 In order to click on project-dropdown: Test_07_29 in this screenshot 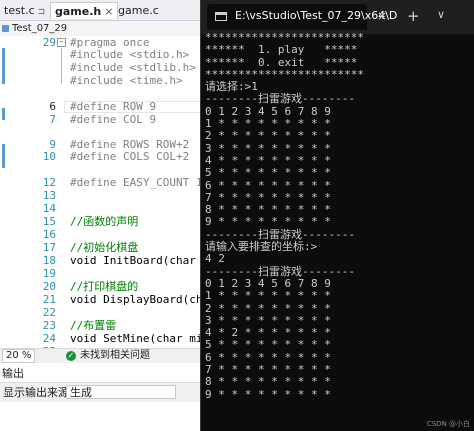, I will do `click(39, 28)`.